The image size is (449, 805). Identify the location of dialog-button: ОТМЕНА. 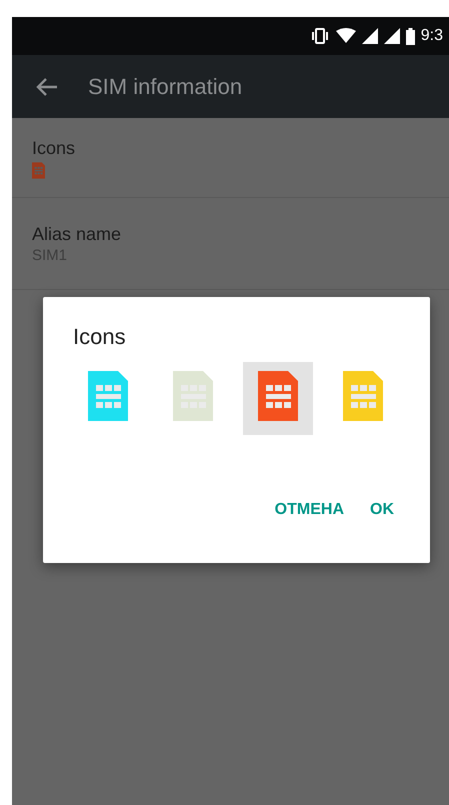
(309, 510).